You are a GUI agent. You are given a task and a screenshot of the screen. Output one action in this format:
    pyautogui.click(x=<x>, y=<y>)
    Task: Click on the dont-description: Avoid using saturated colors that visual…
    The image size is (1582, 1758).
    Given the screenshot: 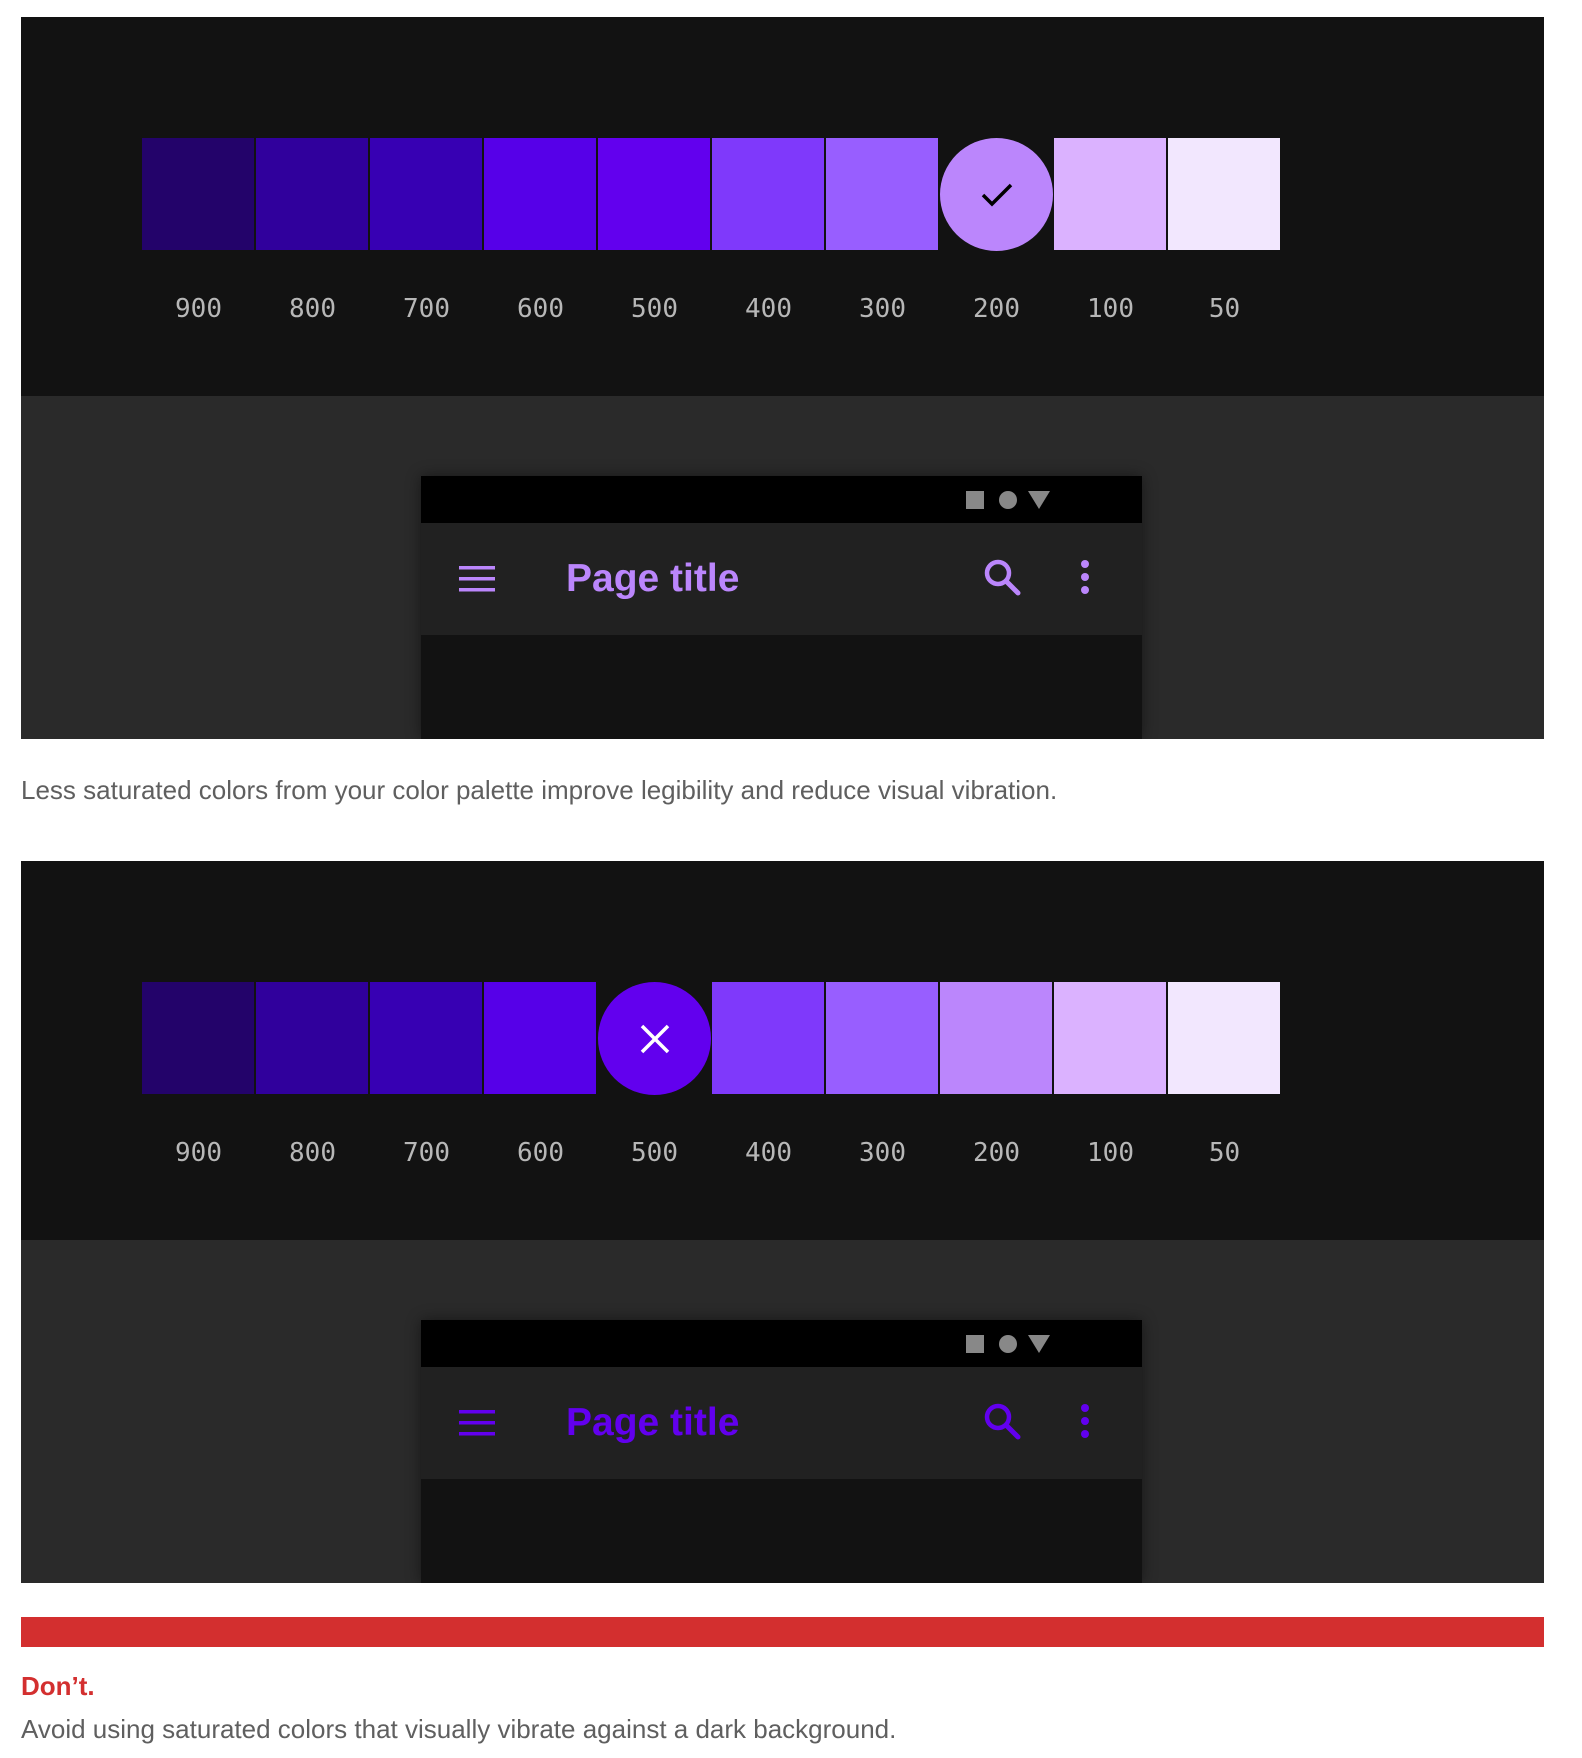 What is the action you would take?
    pyautogui.click(x=459, y=1729)
    